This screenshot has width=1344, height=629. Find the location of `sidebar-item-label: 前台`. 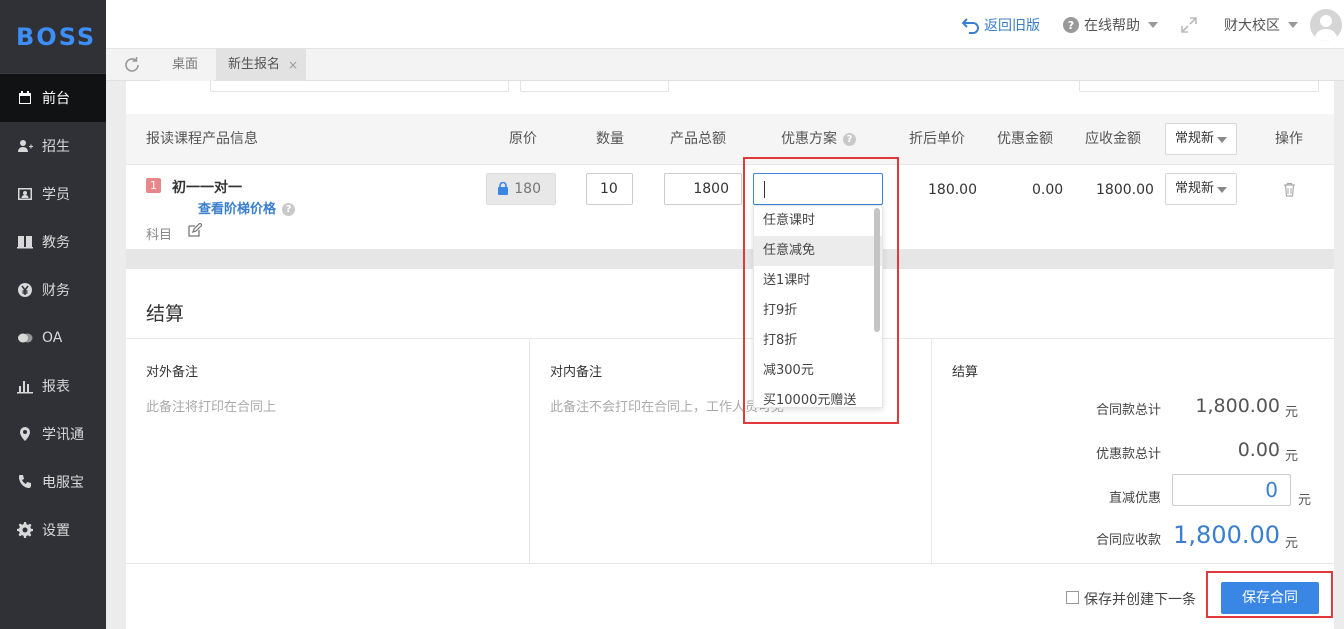

sidebar-item-label: 前台 is located at coordinates (56, 99).